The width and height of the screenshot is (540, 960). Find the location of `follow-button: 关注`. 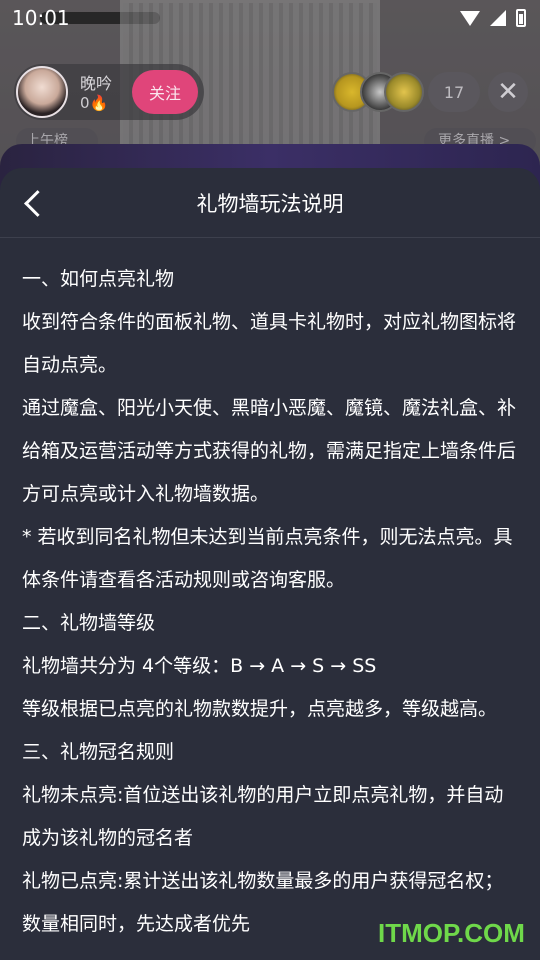

follow-button: 关注 is located at coordinates (165, 92).